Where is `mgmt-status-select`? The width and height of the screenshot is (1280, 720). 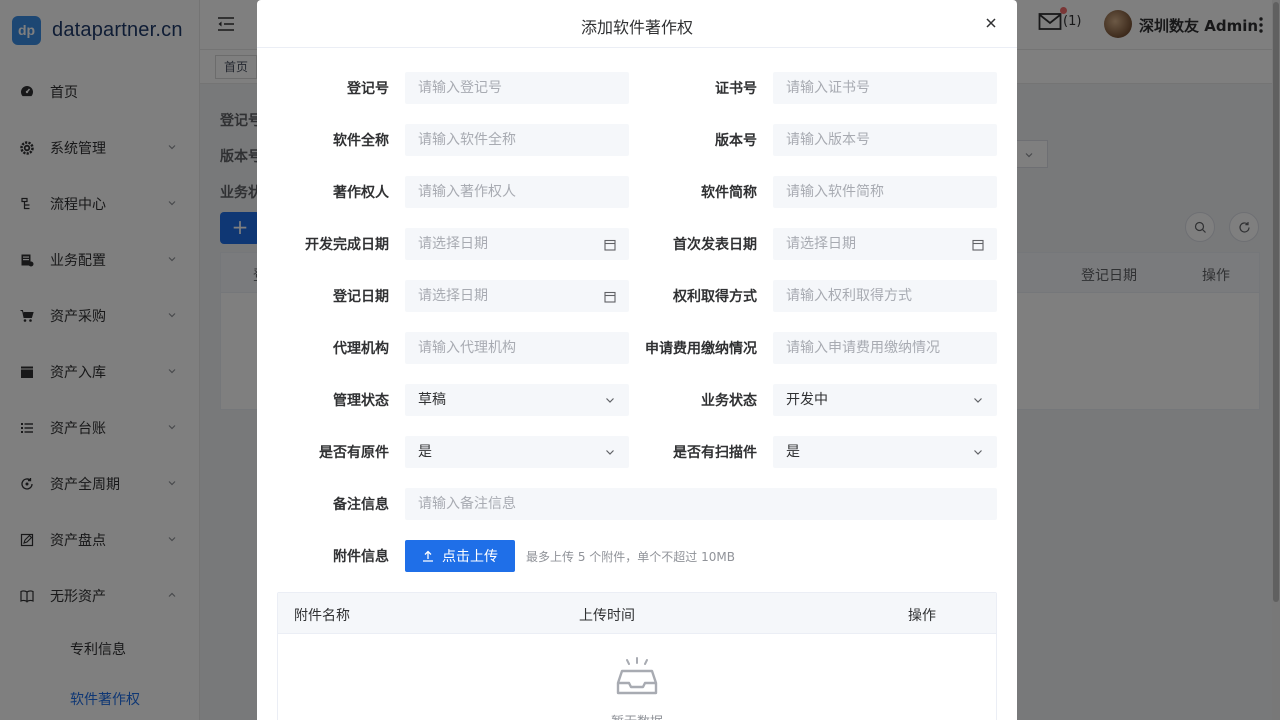 mgmt-status-select is located at coordinates (517, 400).